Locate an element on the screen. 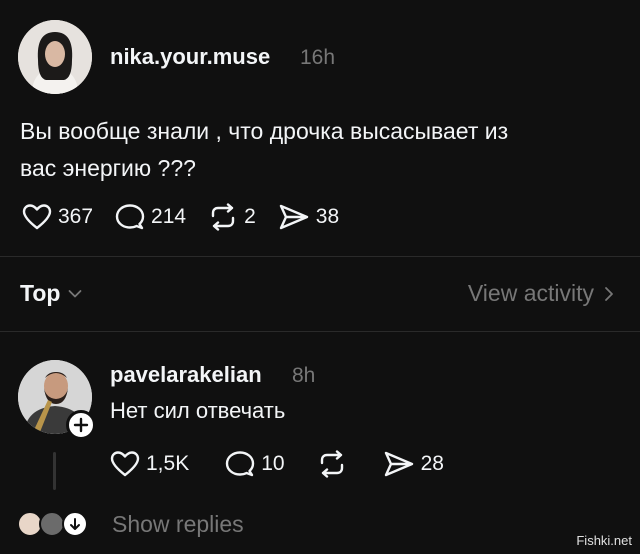 The width and height of the screenshot is (640, 554). reply-like-button: 1,5K is located at coordinates (149, 464).